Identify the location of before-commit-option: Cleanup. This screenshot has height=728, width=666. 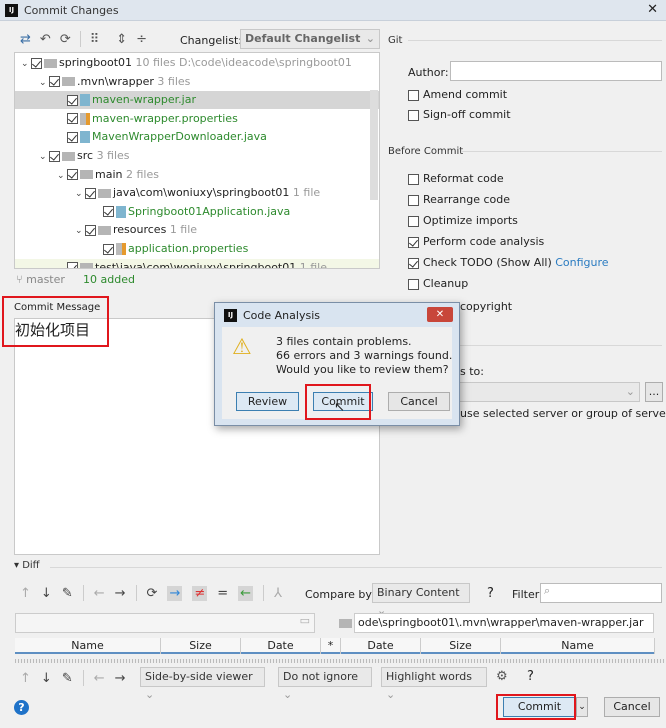
(438, 284).